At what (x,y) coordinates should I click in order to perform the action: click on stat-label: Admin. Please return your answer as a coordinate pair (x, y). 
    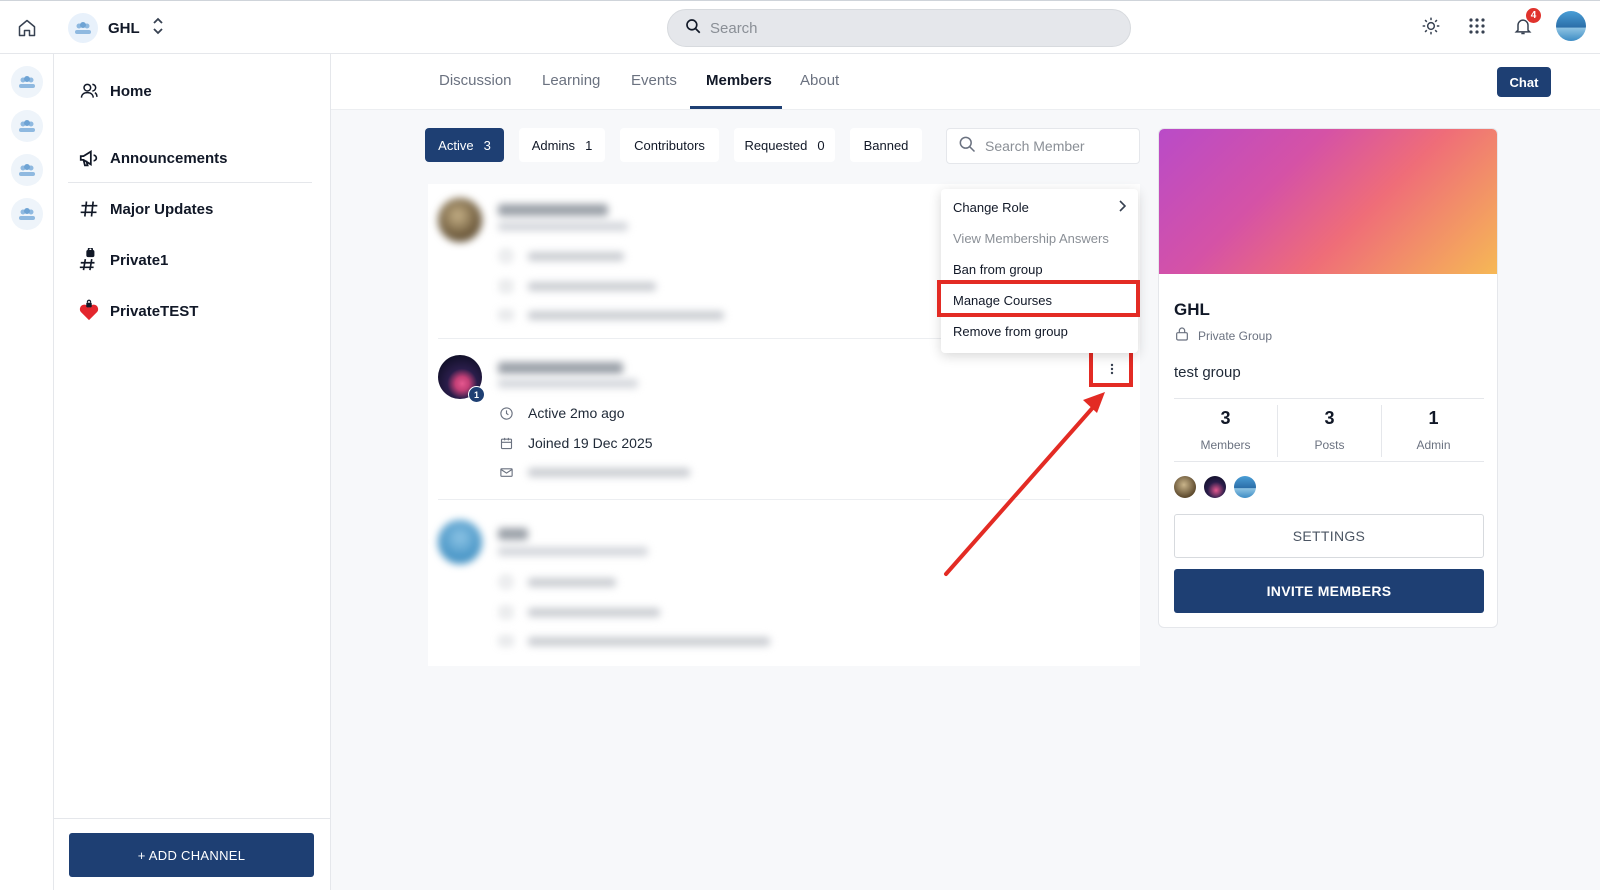
    Looking at the image, I should click on (1433, 445).